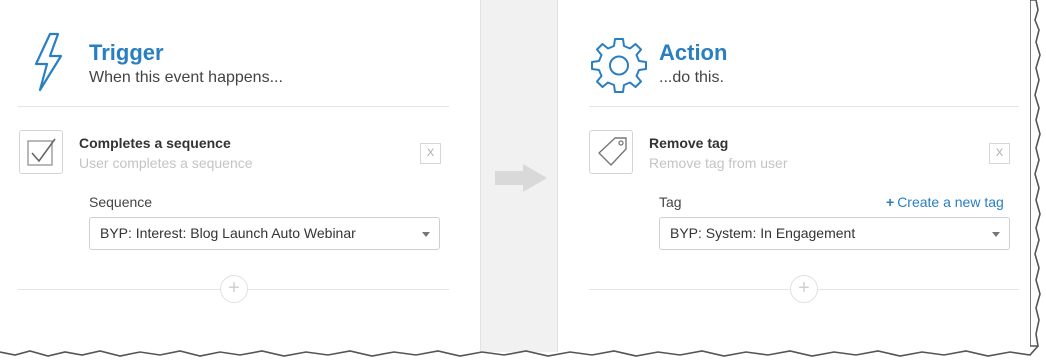 Image resolution: width=1046 pixels, height=363 pixels. I want to click on checkmark-icon, so click(41, 152).